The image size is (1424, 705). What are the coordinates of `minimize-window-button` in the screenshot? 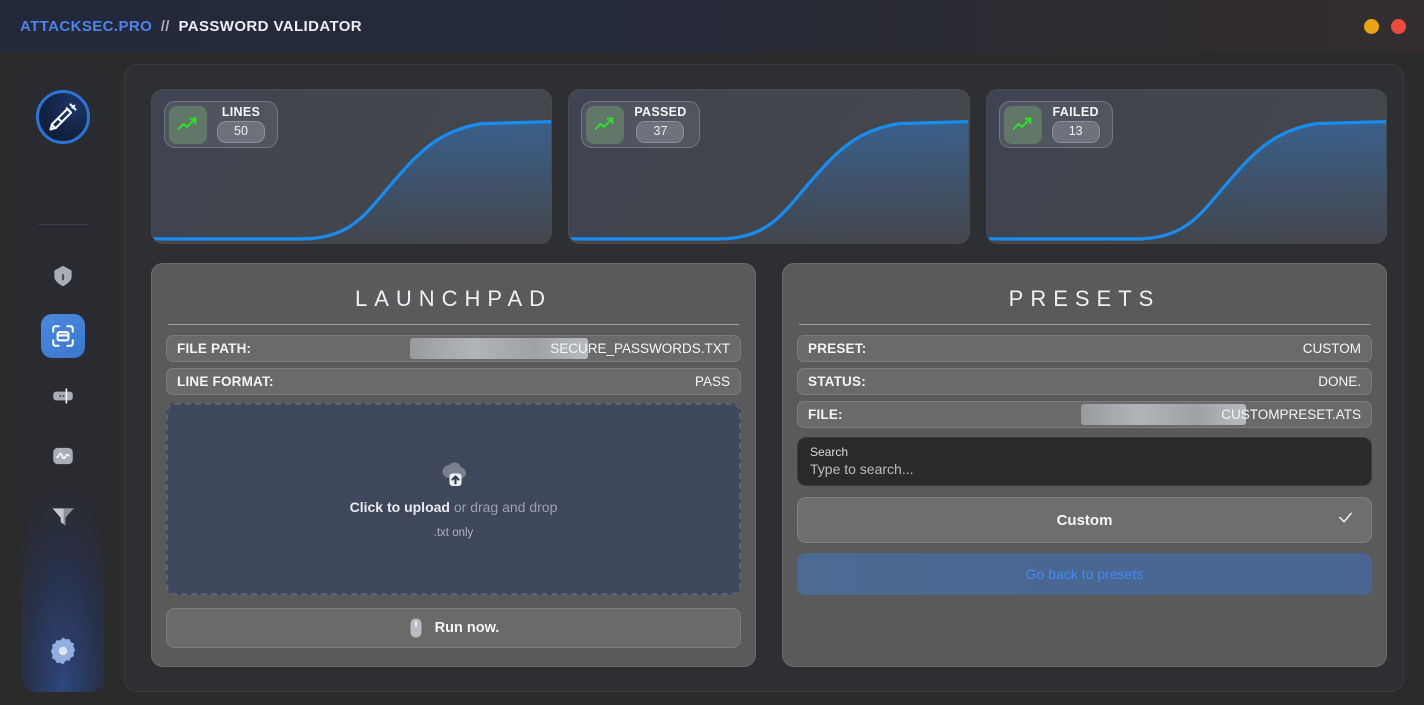 It's located at (1371, 26).